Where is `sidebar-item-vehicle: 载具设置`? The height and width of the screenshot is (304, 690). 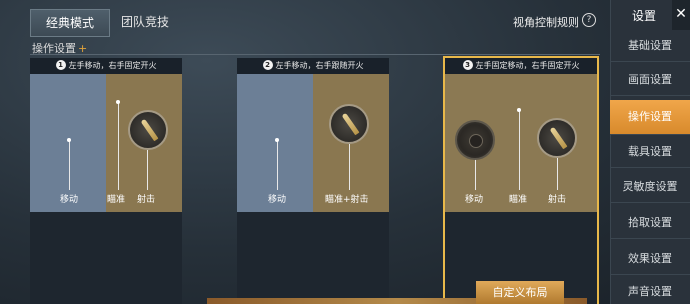
sidebar-item-vehicle: 载具设置 is located at coordinates (650, 152).